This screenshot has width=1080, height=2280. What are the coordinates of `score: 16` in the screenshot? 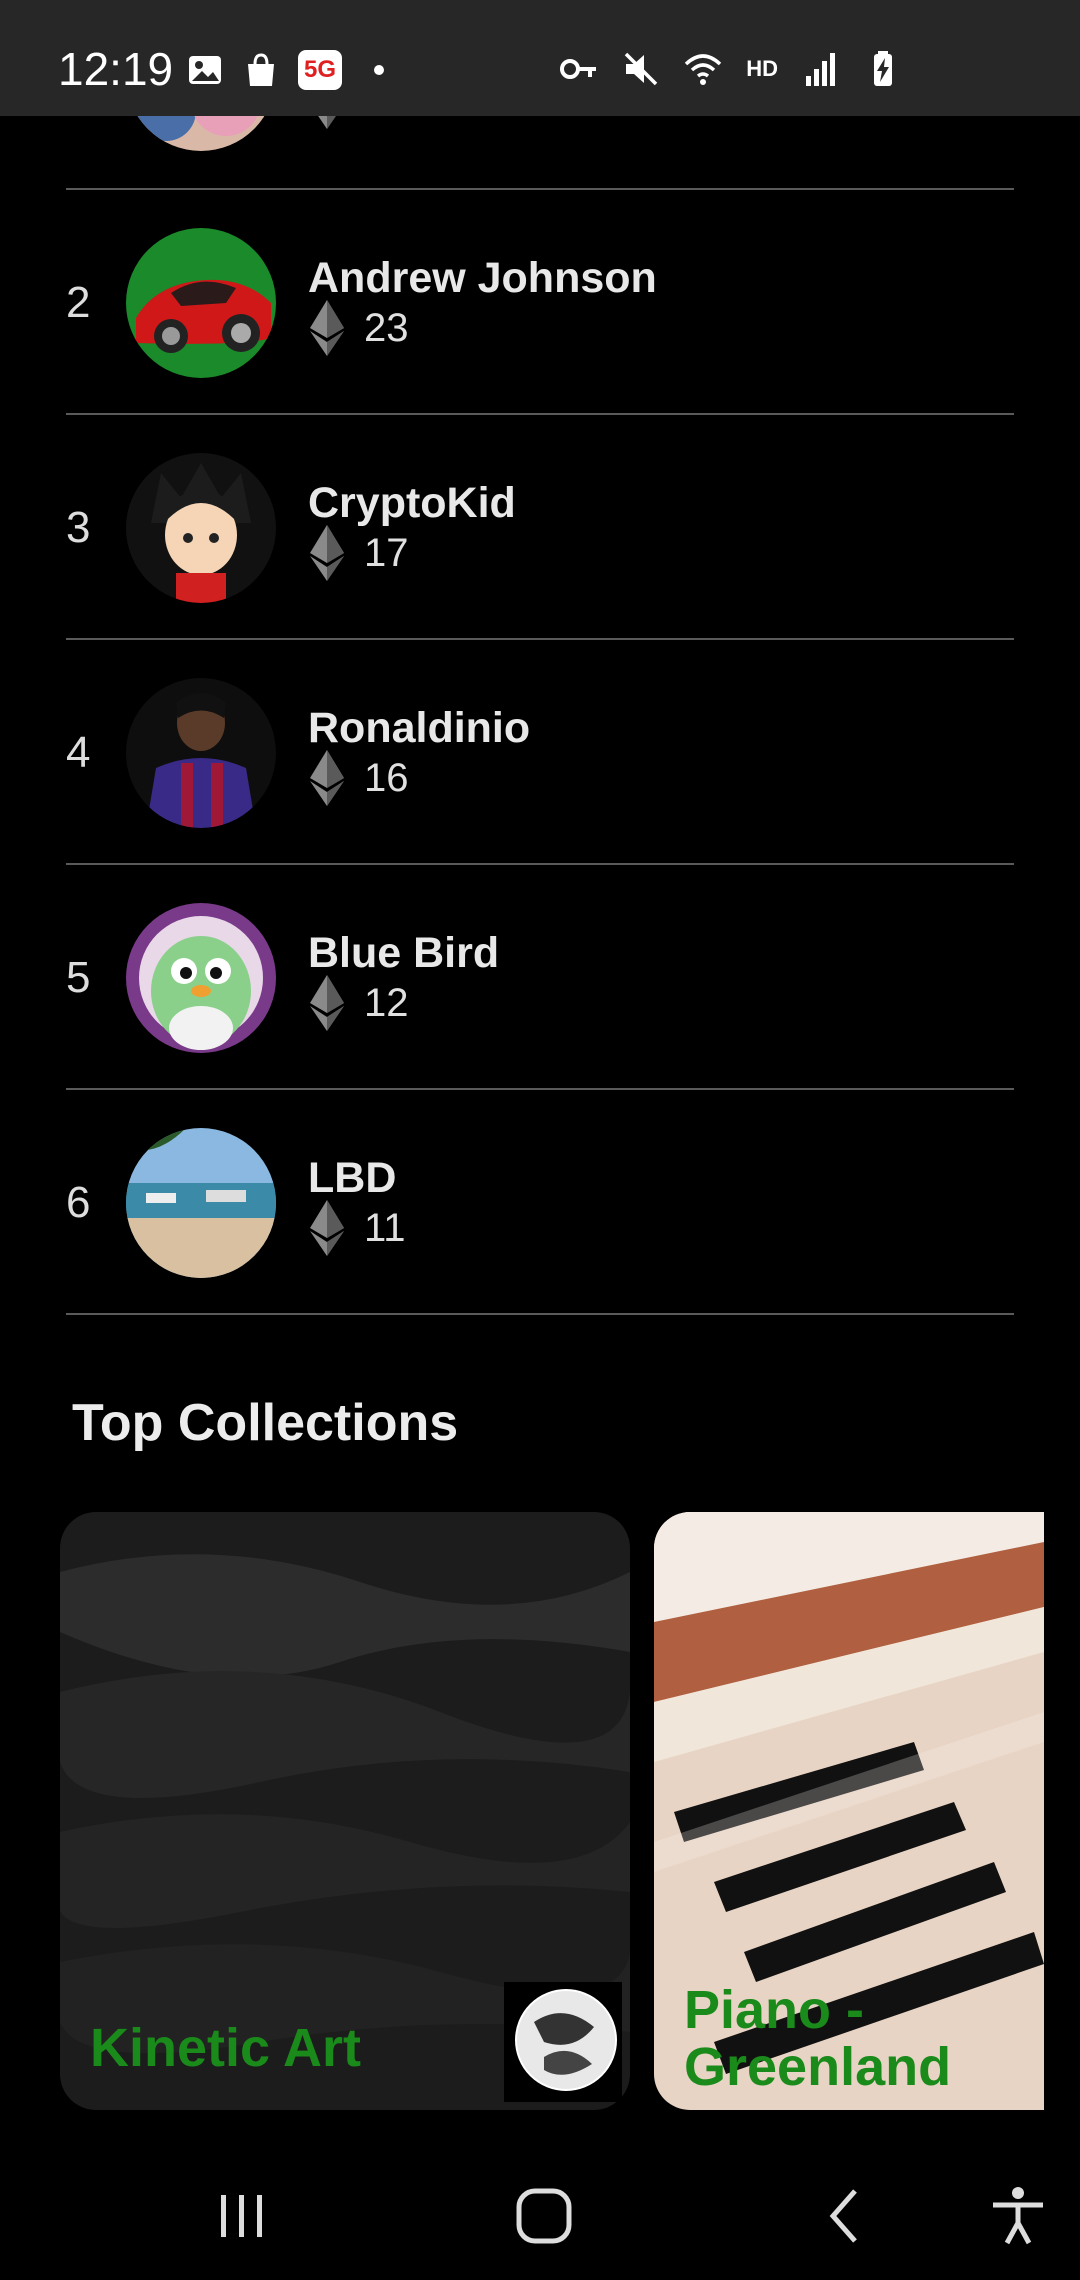 It's located at (359, 778).